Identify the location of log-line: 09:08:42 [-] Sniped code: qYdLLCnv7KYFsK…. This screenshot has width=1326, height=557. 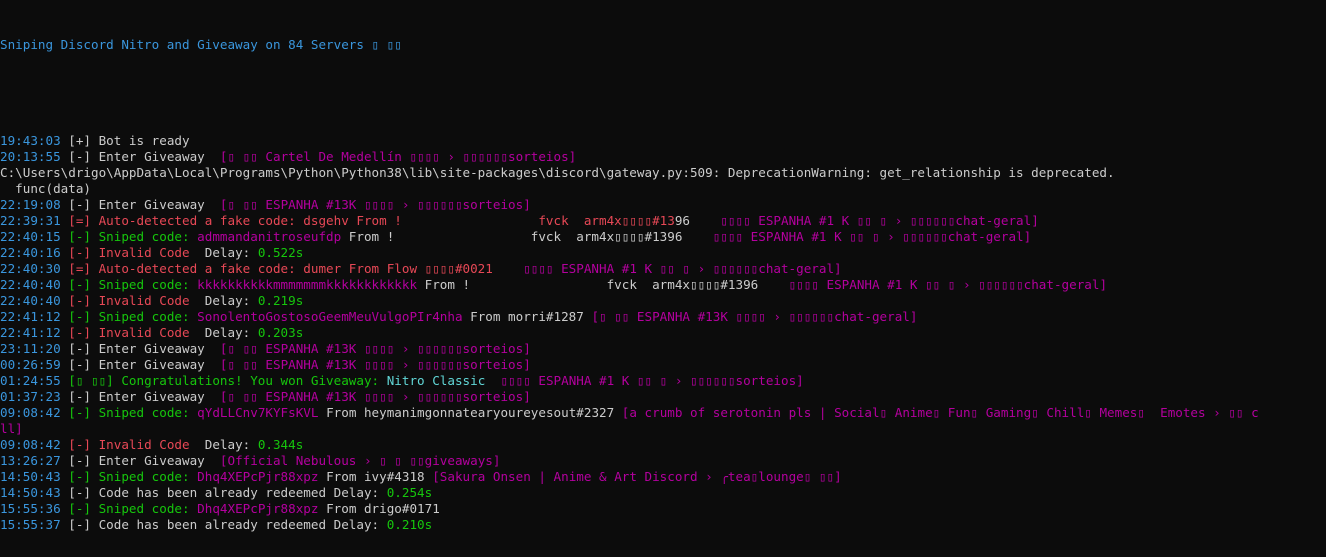
(663, 413).